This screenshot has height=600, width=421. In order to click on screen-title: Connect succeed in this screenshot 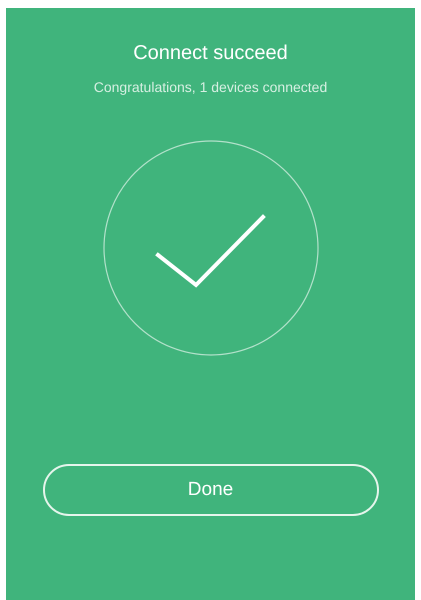, I will do `click(210, 53)`.